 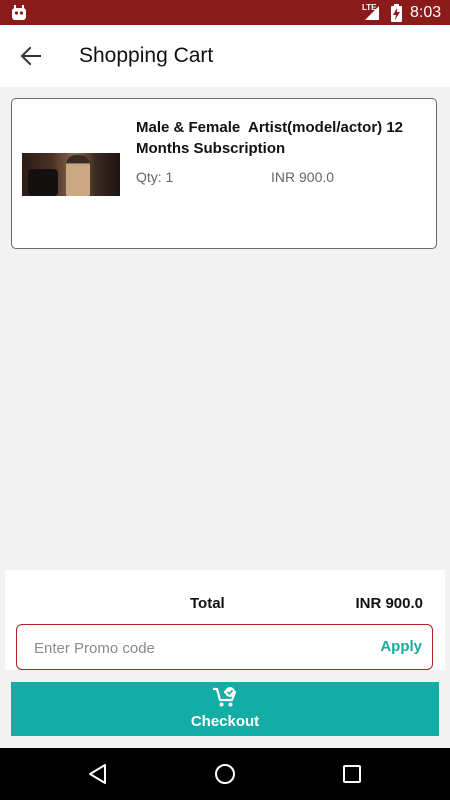 I want to click on apply-promo-button: Apply, so click(x=401, y=646).